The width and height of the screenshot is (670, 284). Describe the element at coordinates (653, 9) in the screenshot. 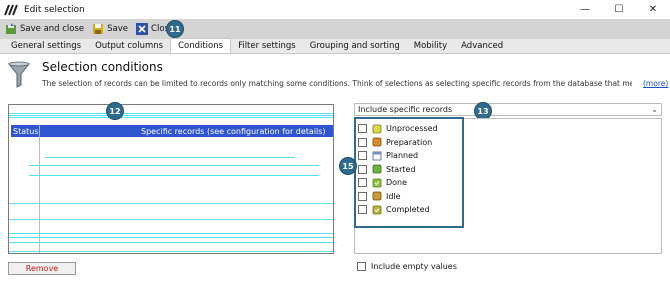

I see `close-window-button: ✕` at that location.